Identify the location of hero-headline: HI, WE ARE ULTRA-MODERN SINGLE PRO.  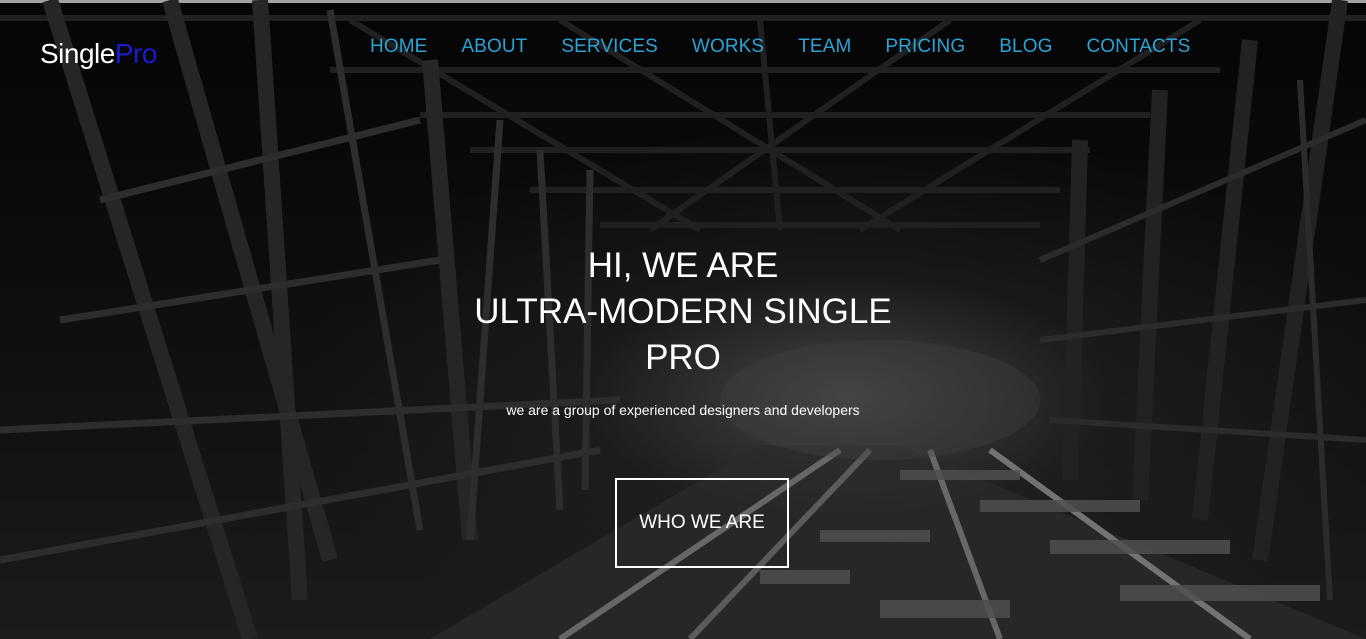
(683, 312).